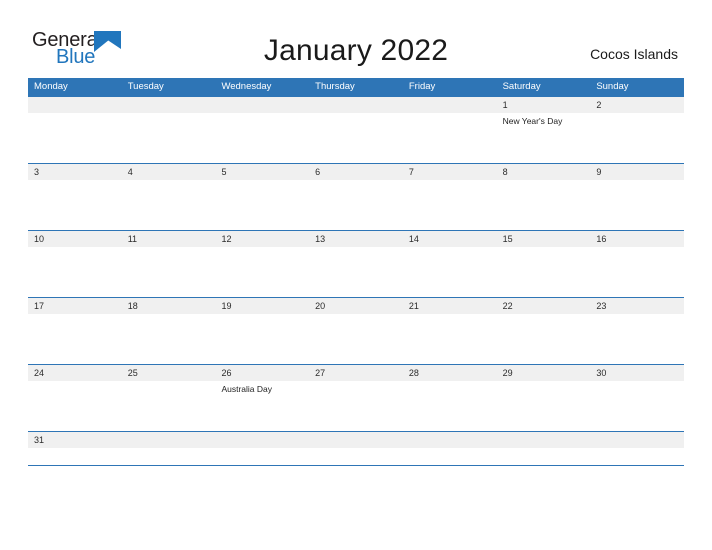 This screenshot has width=712, height=550. I want to click on day-cell: New Year's Day, so click(544, 138).